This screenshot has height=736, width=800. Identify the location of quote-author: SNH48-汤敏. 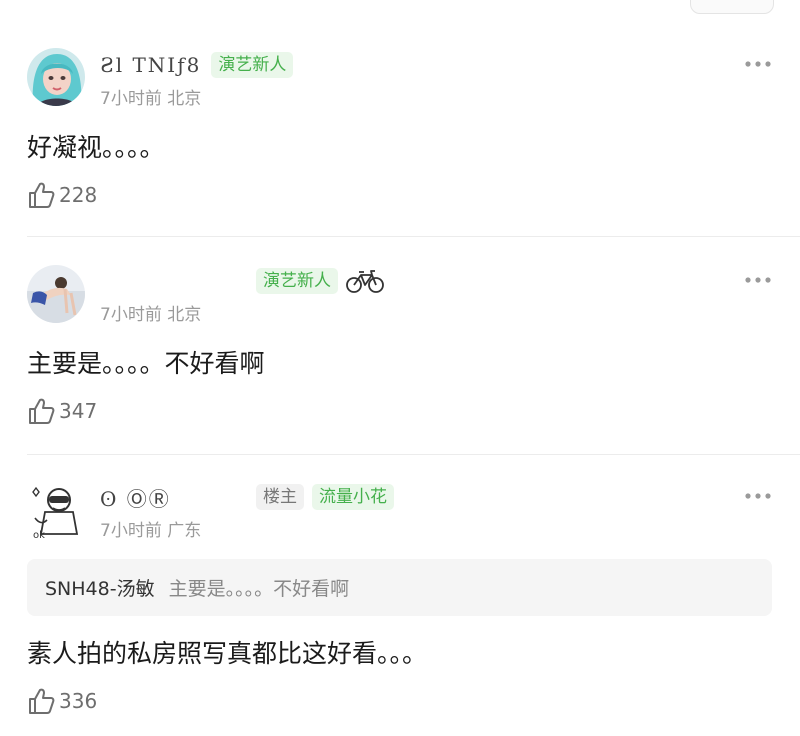
(100, 587).